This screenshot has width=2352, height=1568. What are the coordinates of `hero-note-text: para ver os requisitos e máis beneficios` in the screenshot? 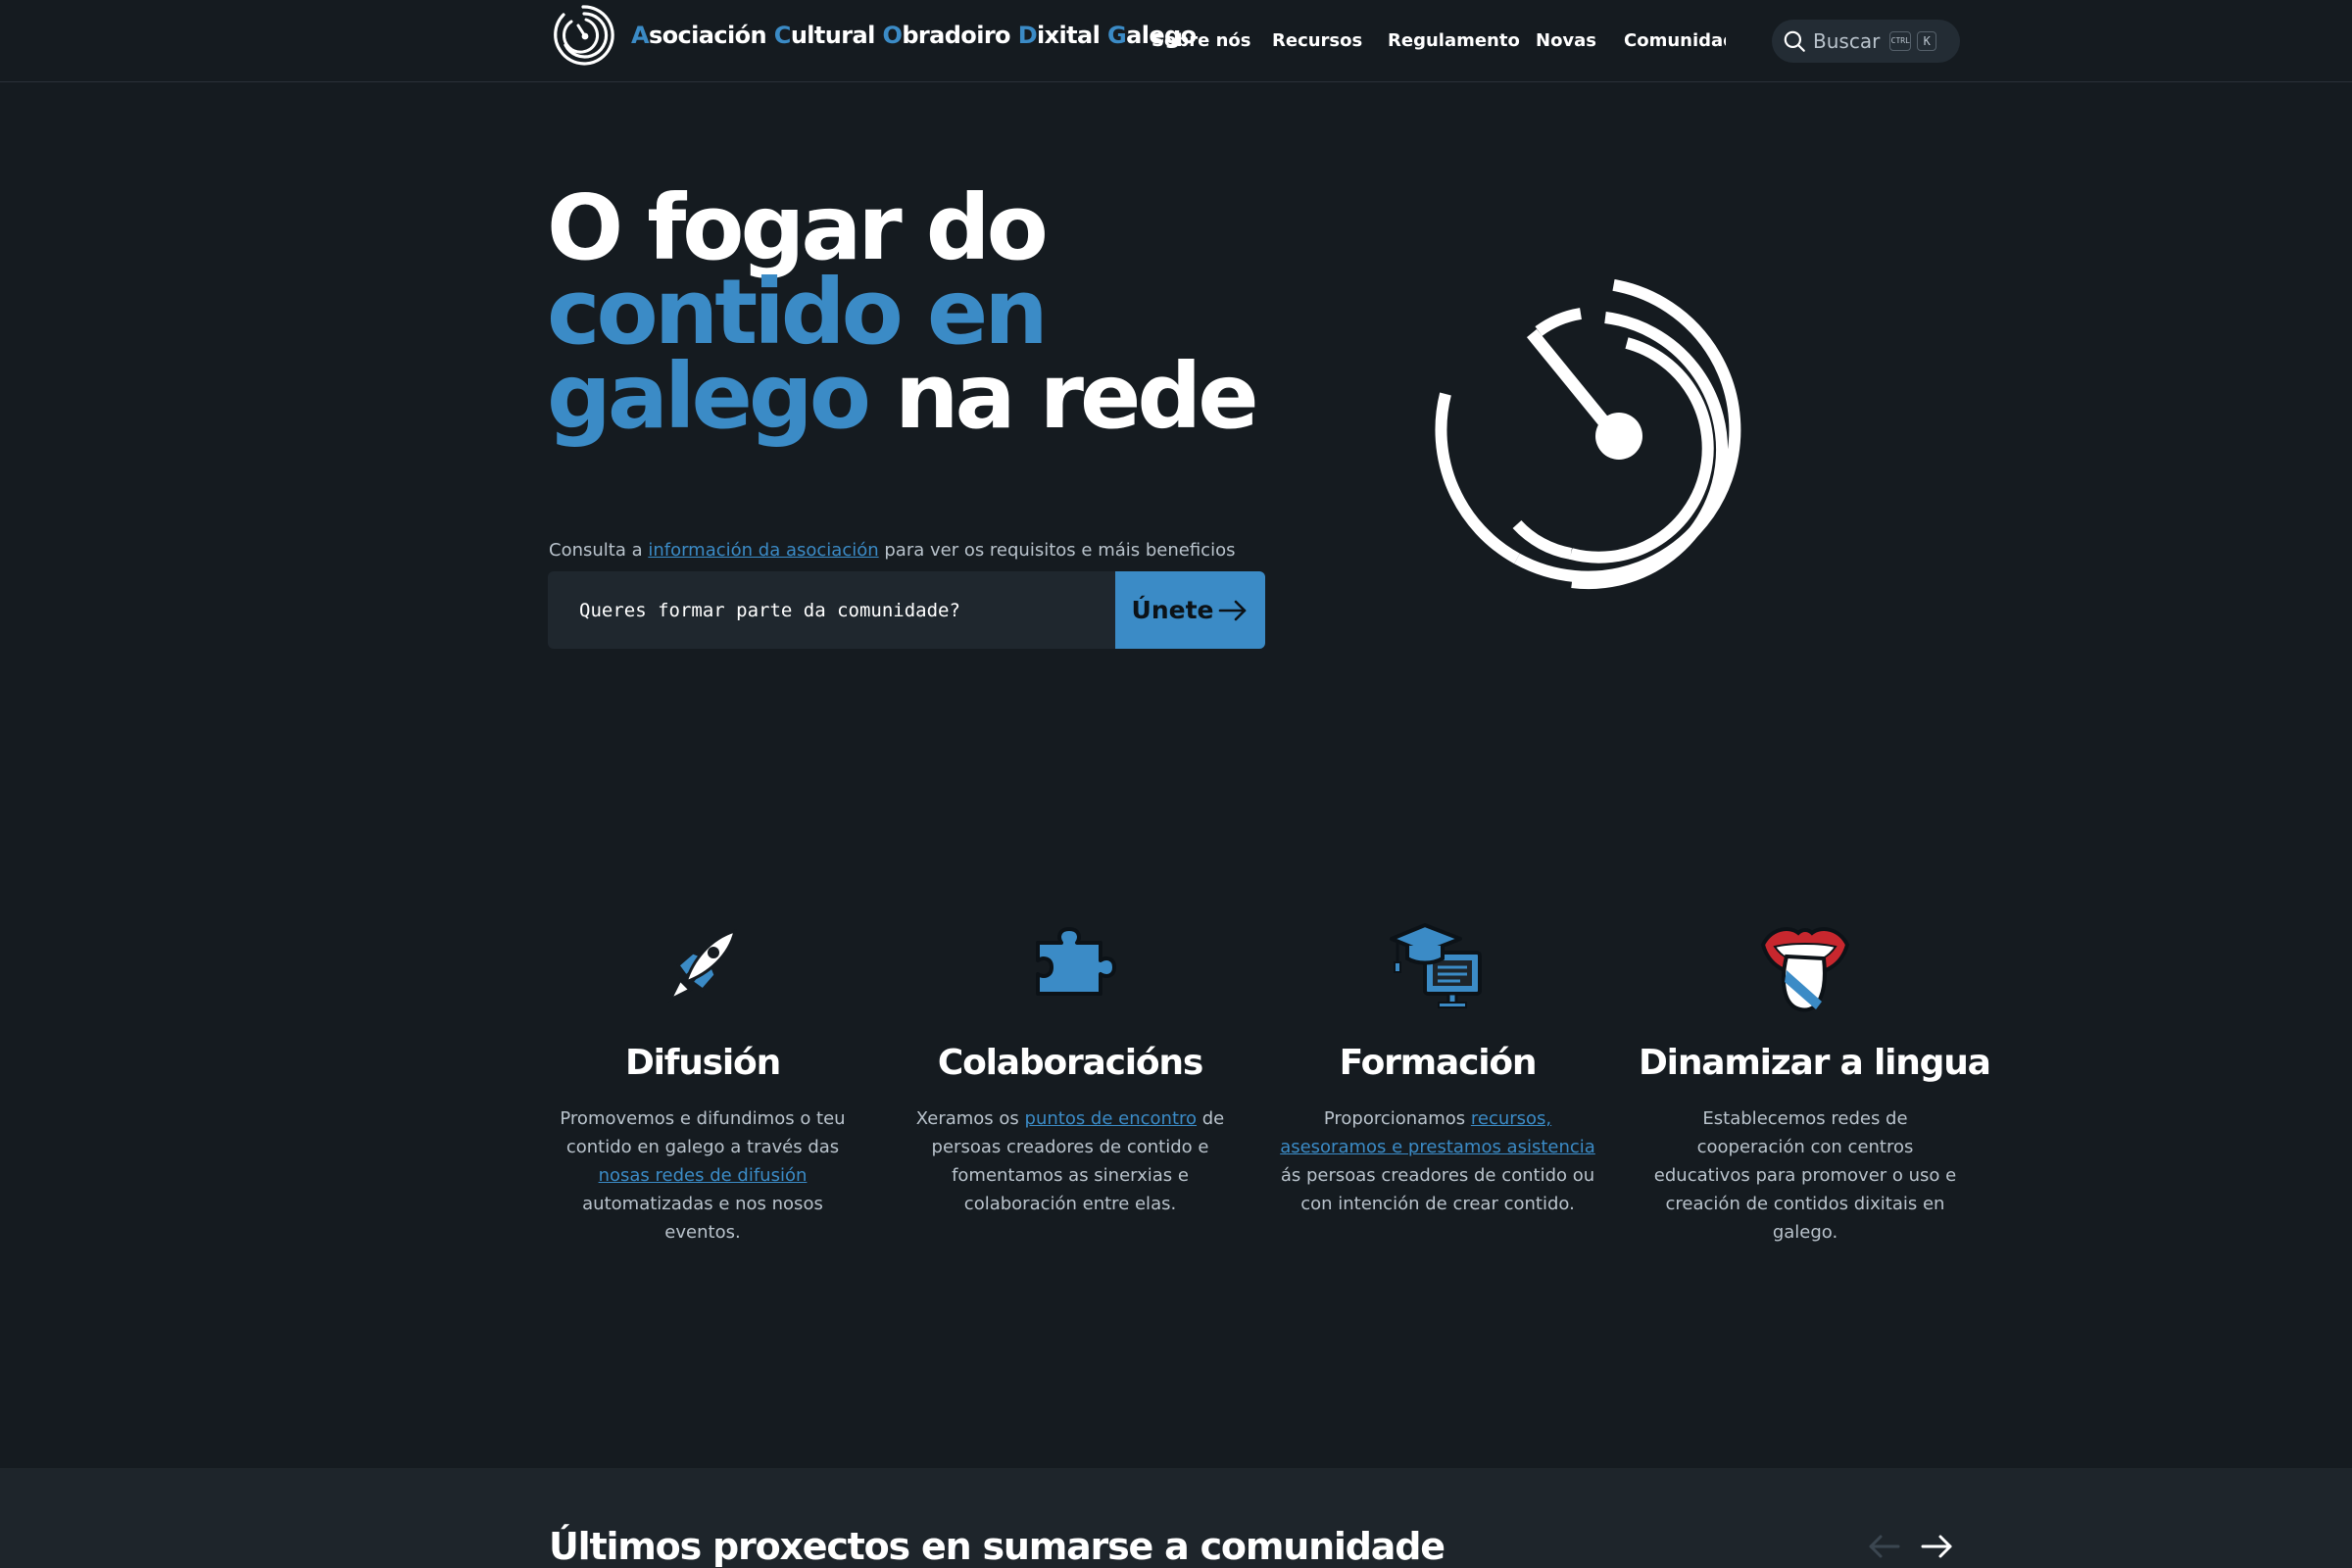 It's located at (1057, 550).